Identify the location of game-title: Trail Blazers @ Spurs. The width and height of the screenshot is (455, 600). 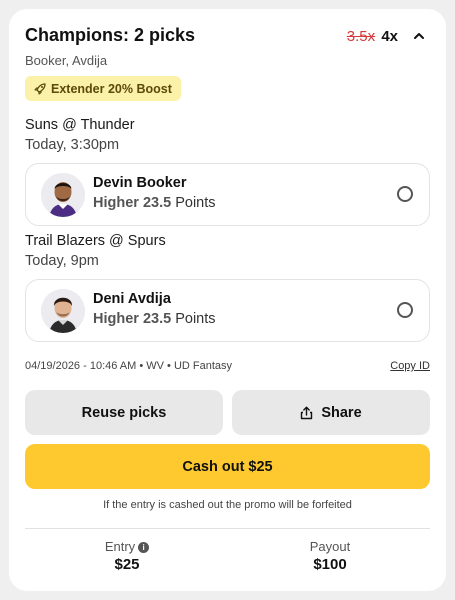
(95, 241).